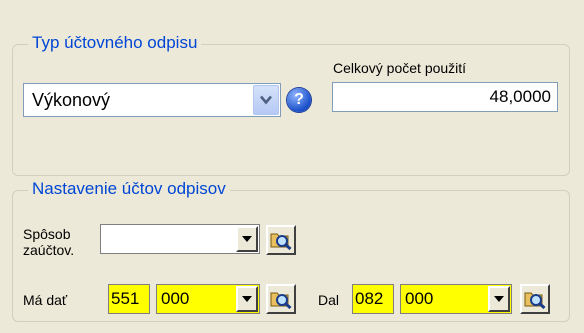 The height and width of the screenshot is (333, 584). I want to click on total-usage-label: Celkový počet použití, so click(400, 68).